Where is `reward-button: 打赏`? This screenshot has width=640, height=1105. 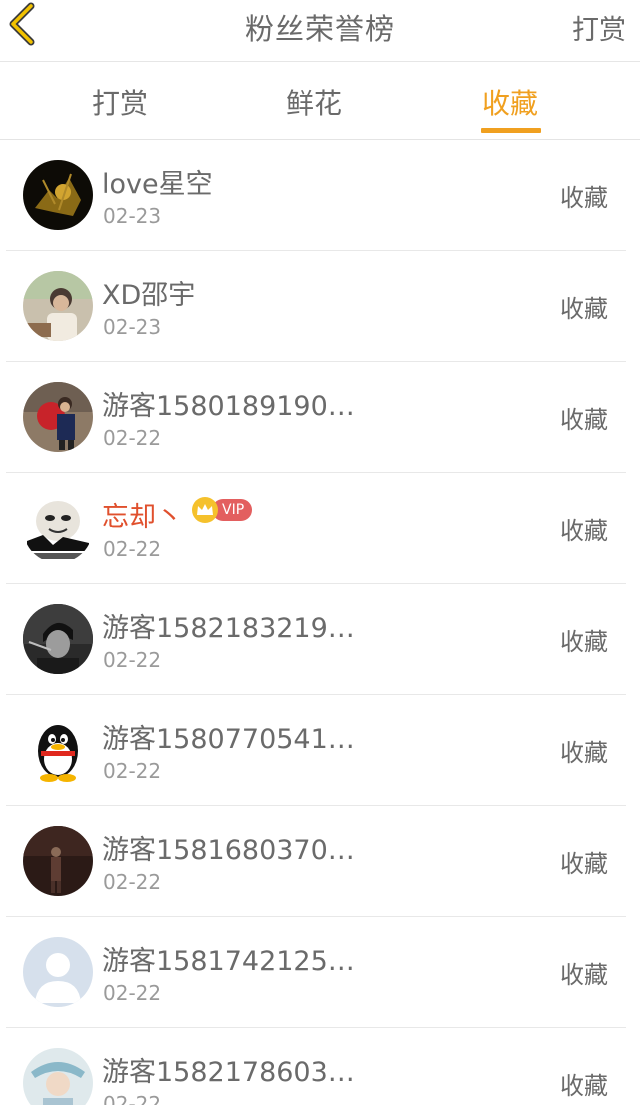 reward-button: 打赏 is located at coordinates (599, 27).